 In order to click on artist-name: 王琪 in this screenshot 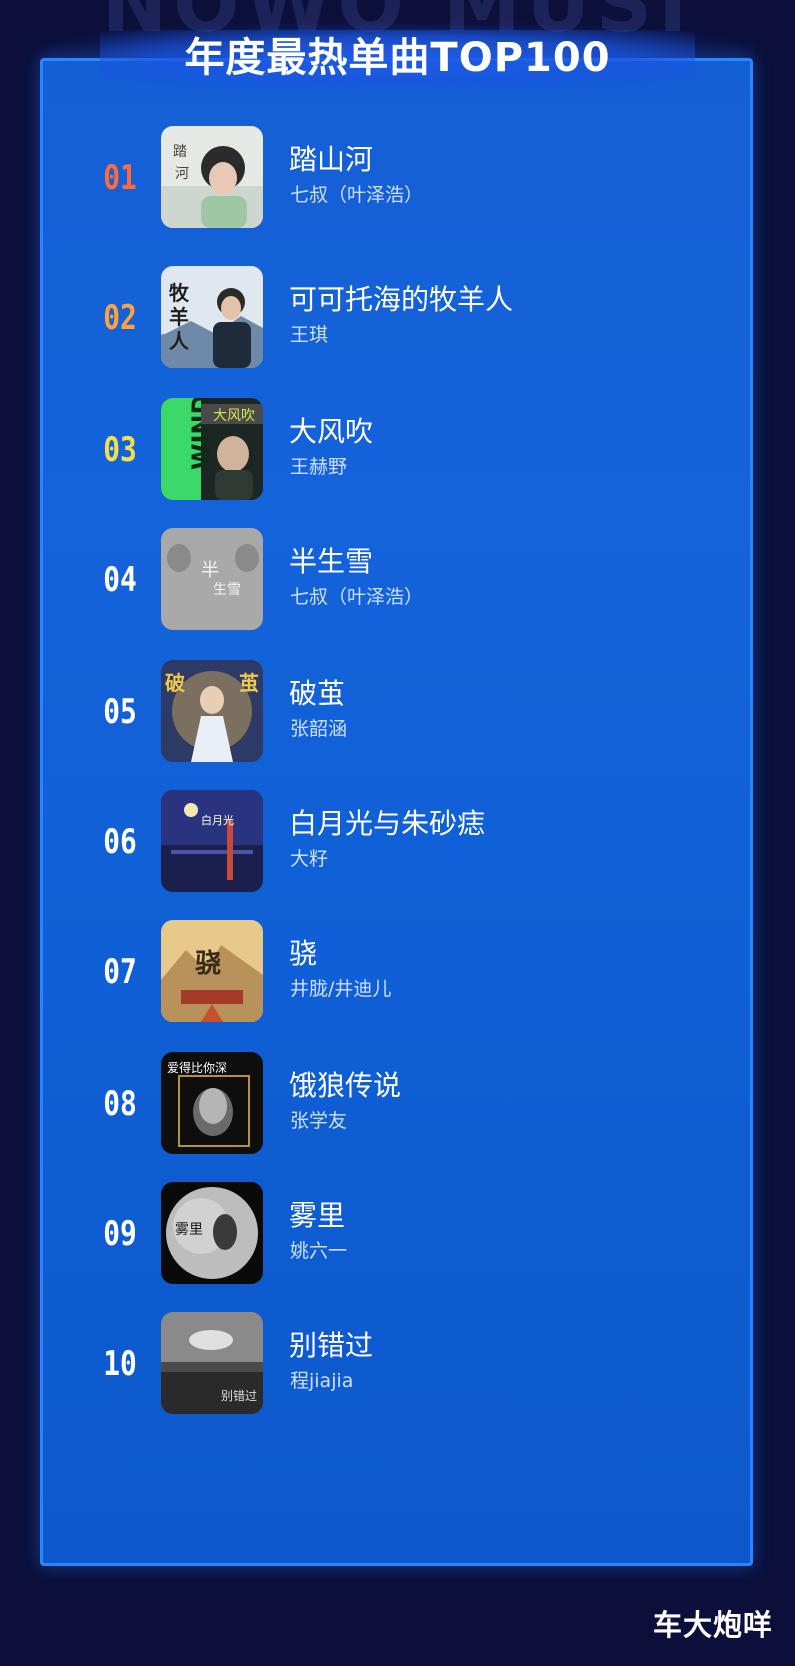, I will do `click(309, 335)`.